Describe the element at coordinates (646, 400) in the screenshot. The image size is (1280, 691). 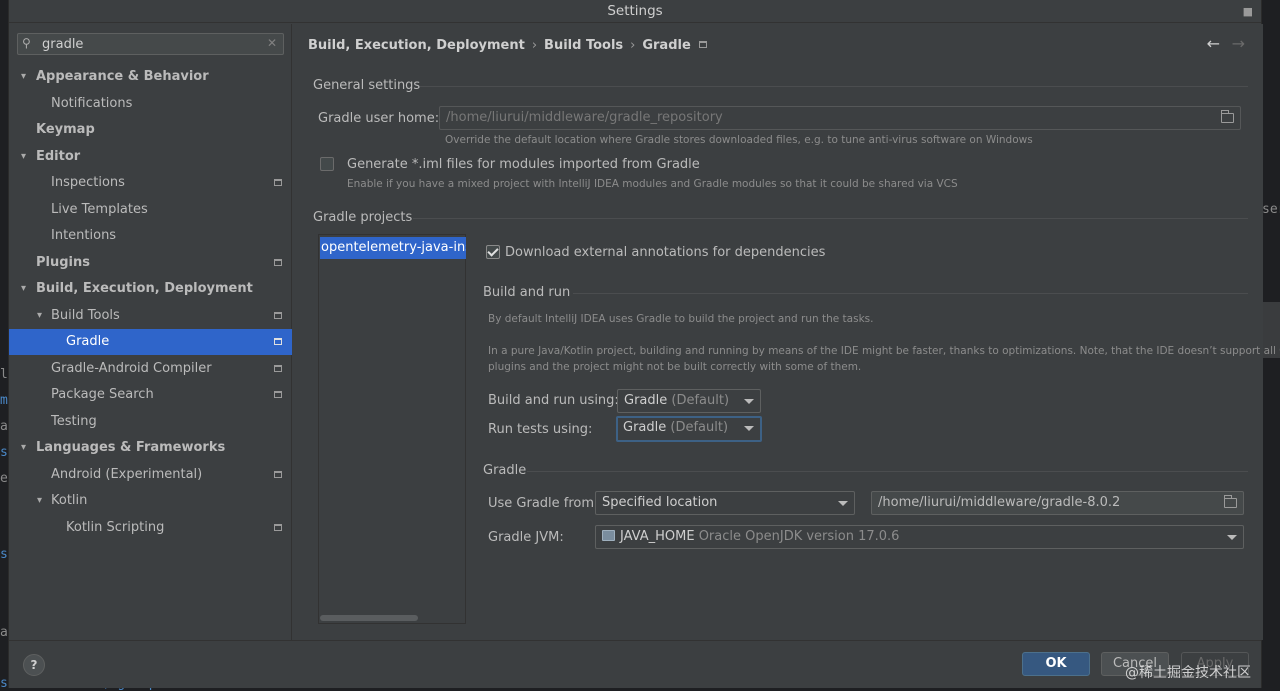
I see `dropdown-value: Gradle` at that location.